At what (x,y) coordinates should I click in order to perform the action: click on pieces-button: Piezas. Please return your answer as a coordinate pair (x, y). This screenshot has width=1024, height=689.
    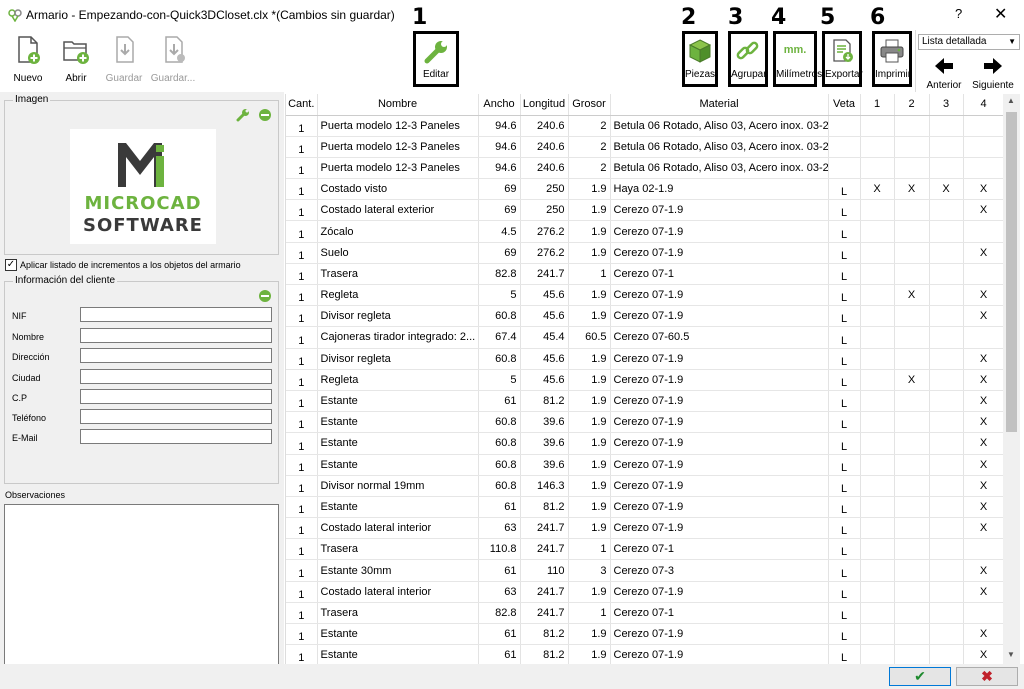
    Looking at the image, I should click on (700, 59).